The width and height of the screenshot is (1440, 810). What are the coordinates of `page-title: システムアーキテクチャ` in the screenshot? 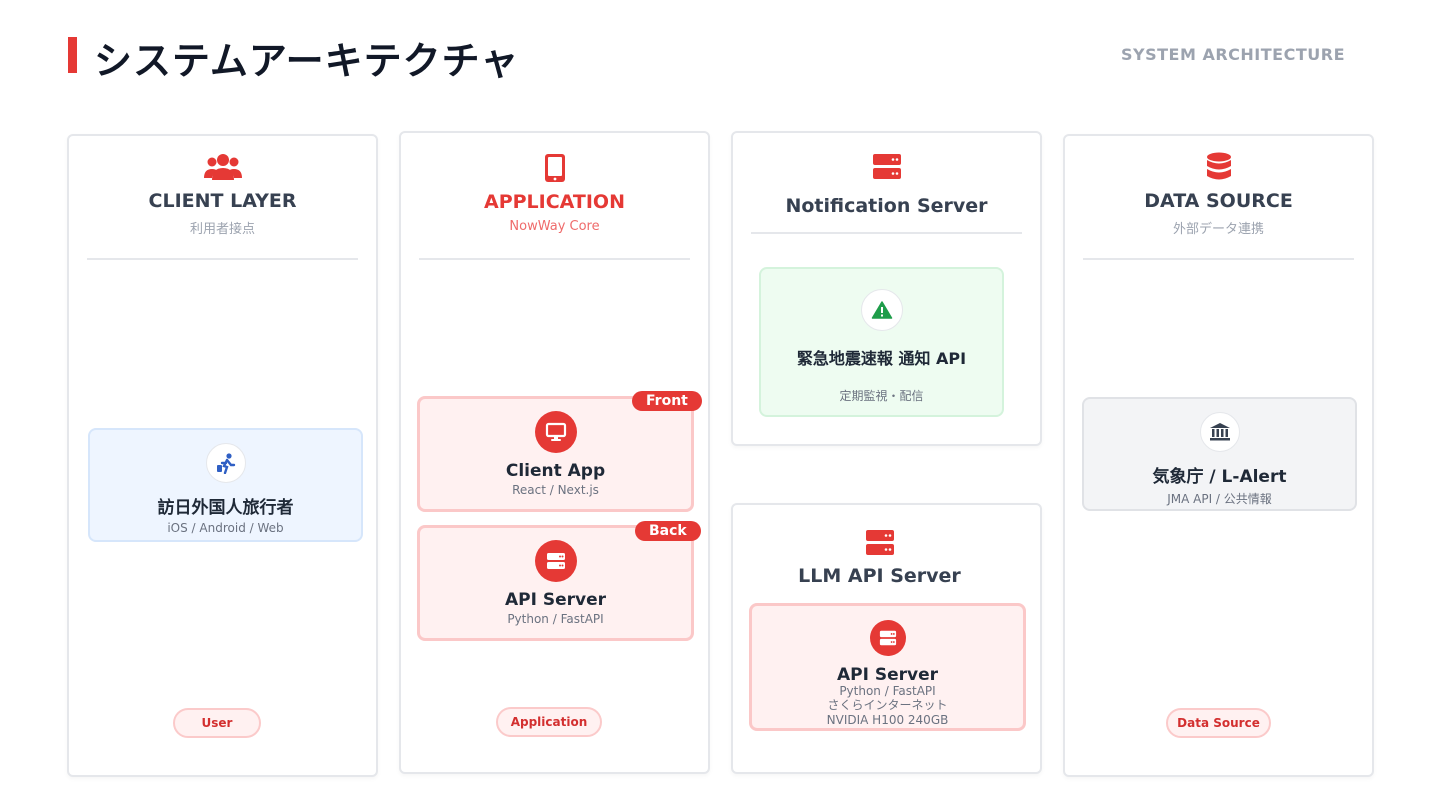 It's located at (307, 61).